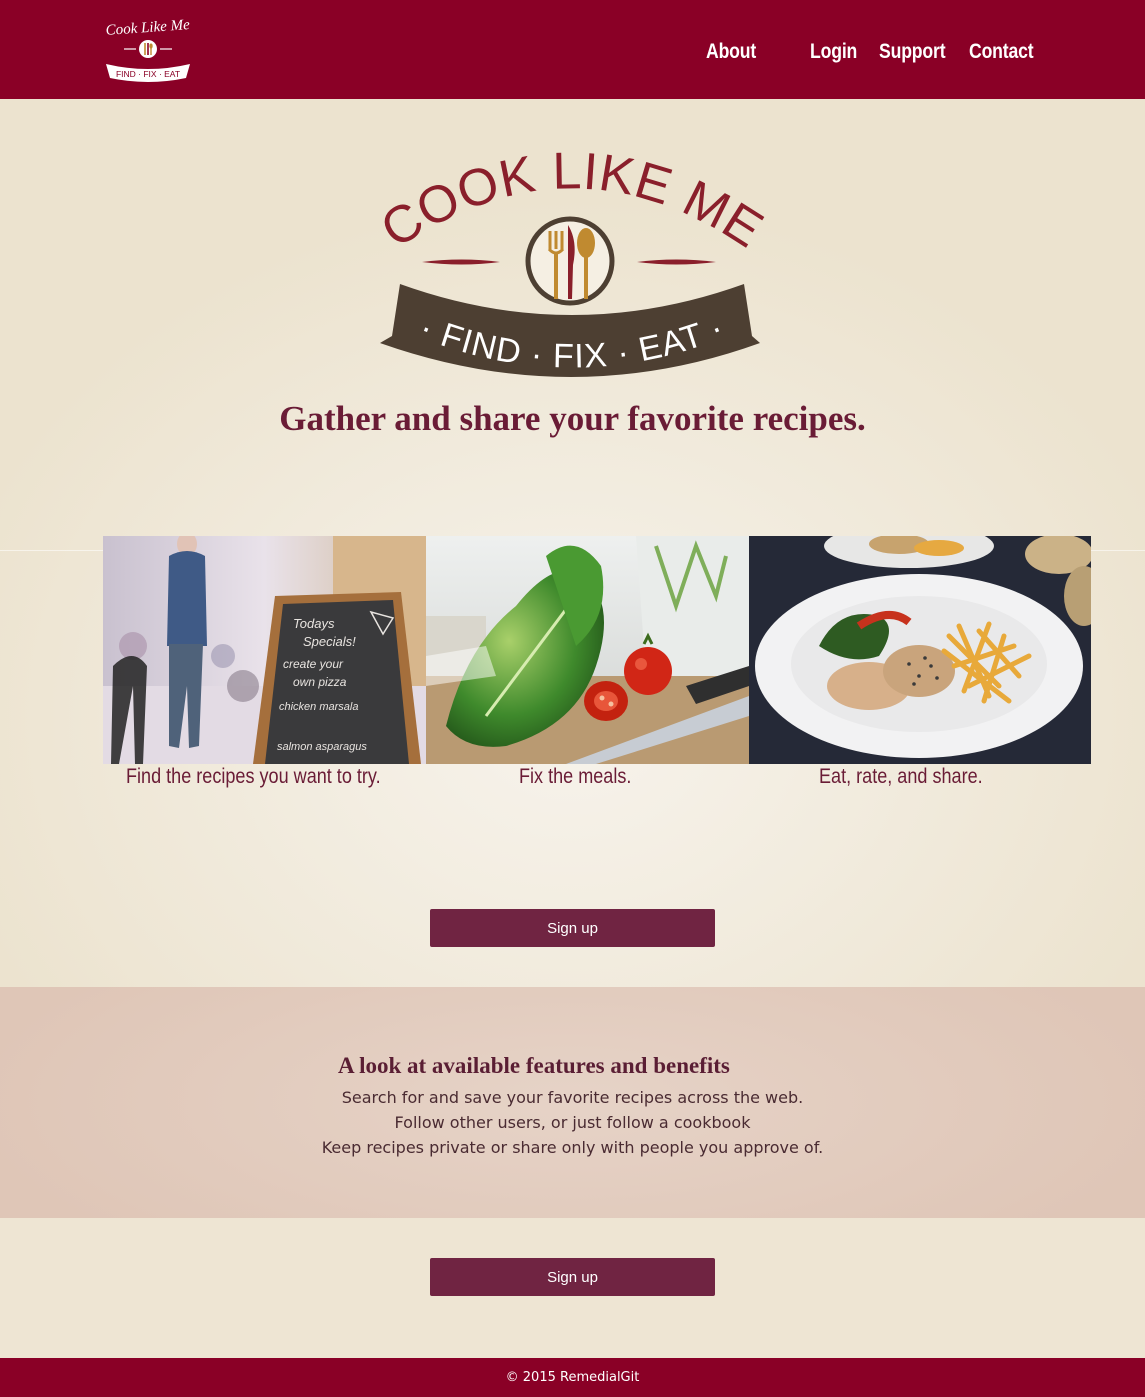 Image resolution: width=1145 pixels, height=1397 pixels. Describe the element at coordinates (320, 682) in the screenshot. I see `svg-text: own pizza` at that location.